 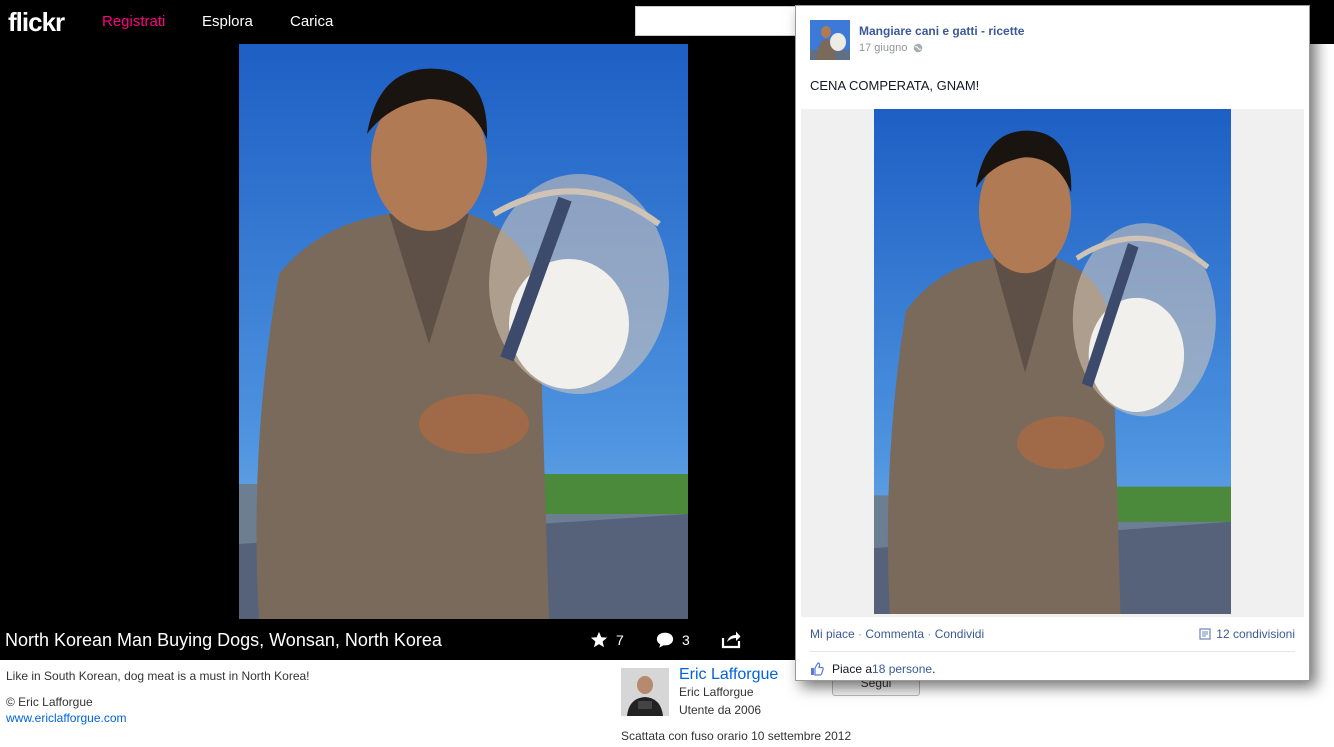 I want to click on divider, so click(x=1052, y=651).